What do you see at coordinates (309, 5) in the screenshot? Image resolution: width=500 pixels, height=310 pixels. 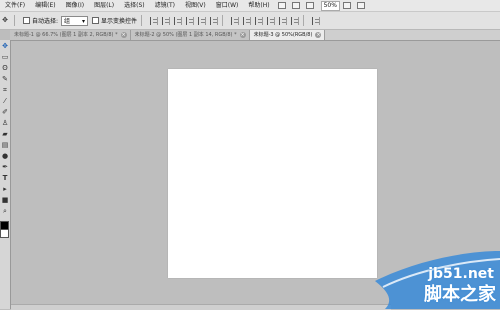 I see `view-extras-icon` at bounding box center [309, 5].